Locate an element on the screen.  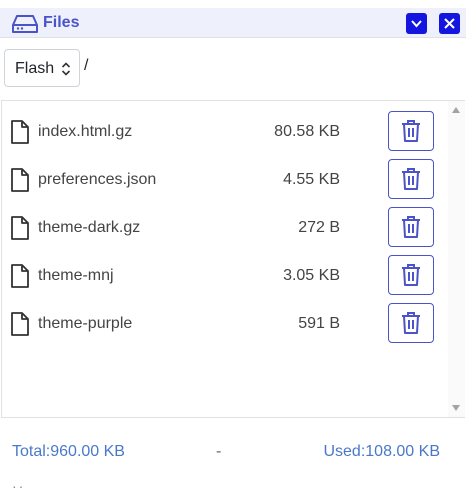
file-row: theme-mnj 3.05 KB is located at coordinates (225, 279).